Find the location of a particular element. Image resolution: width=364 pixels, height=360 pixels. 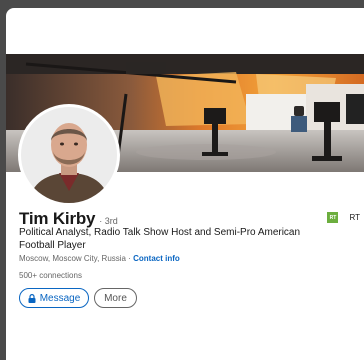

company-name: RT is located at coordinates (354, 217).